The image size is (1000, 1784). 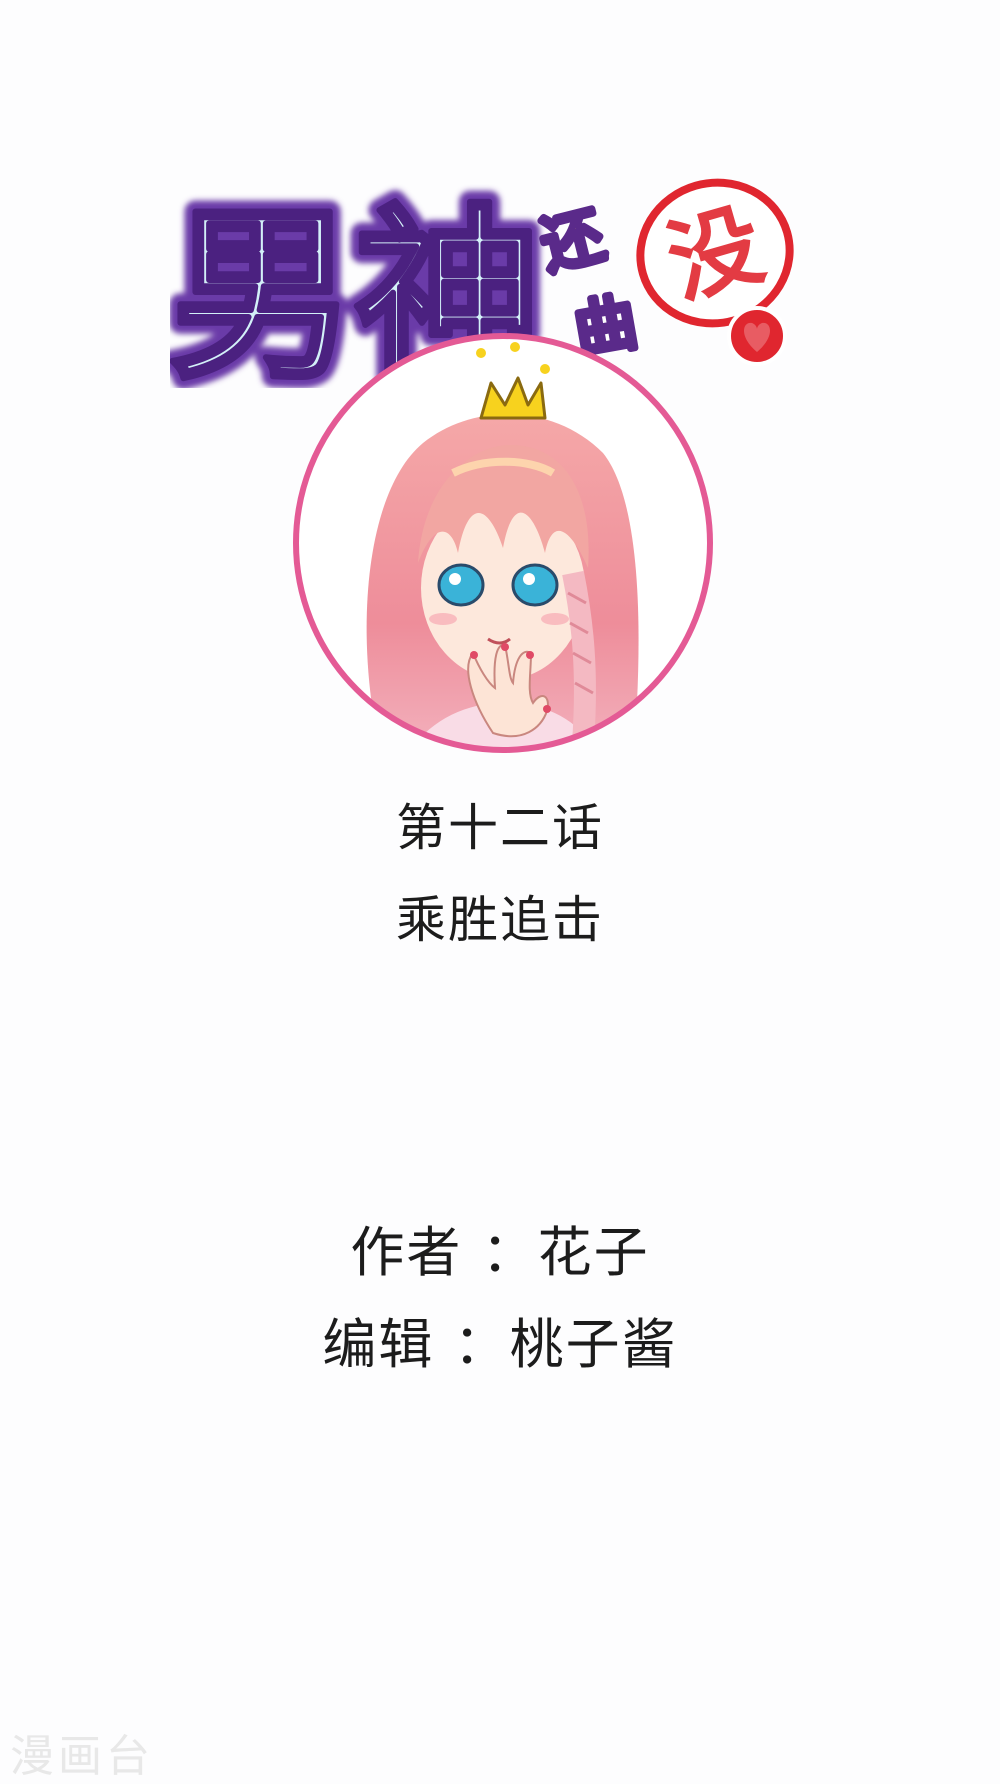 I want to click on chapter-title: 乘胜追击, so click(x=500, y=920).